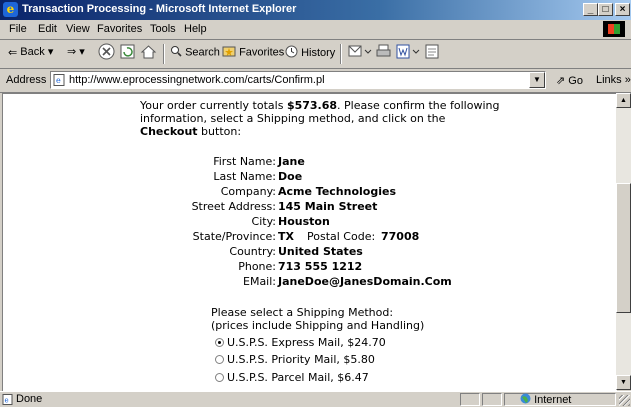 The width and height of the screenshot is (631, 407). What do you see at coordinates (291, 53) in the screenshot?
I see `history-icon` at bounding box center [291, 53].